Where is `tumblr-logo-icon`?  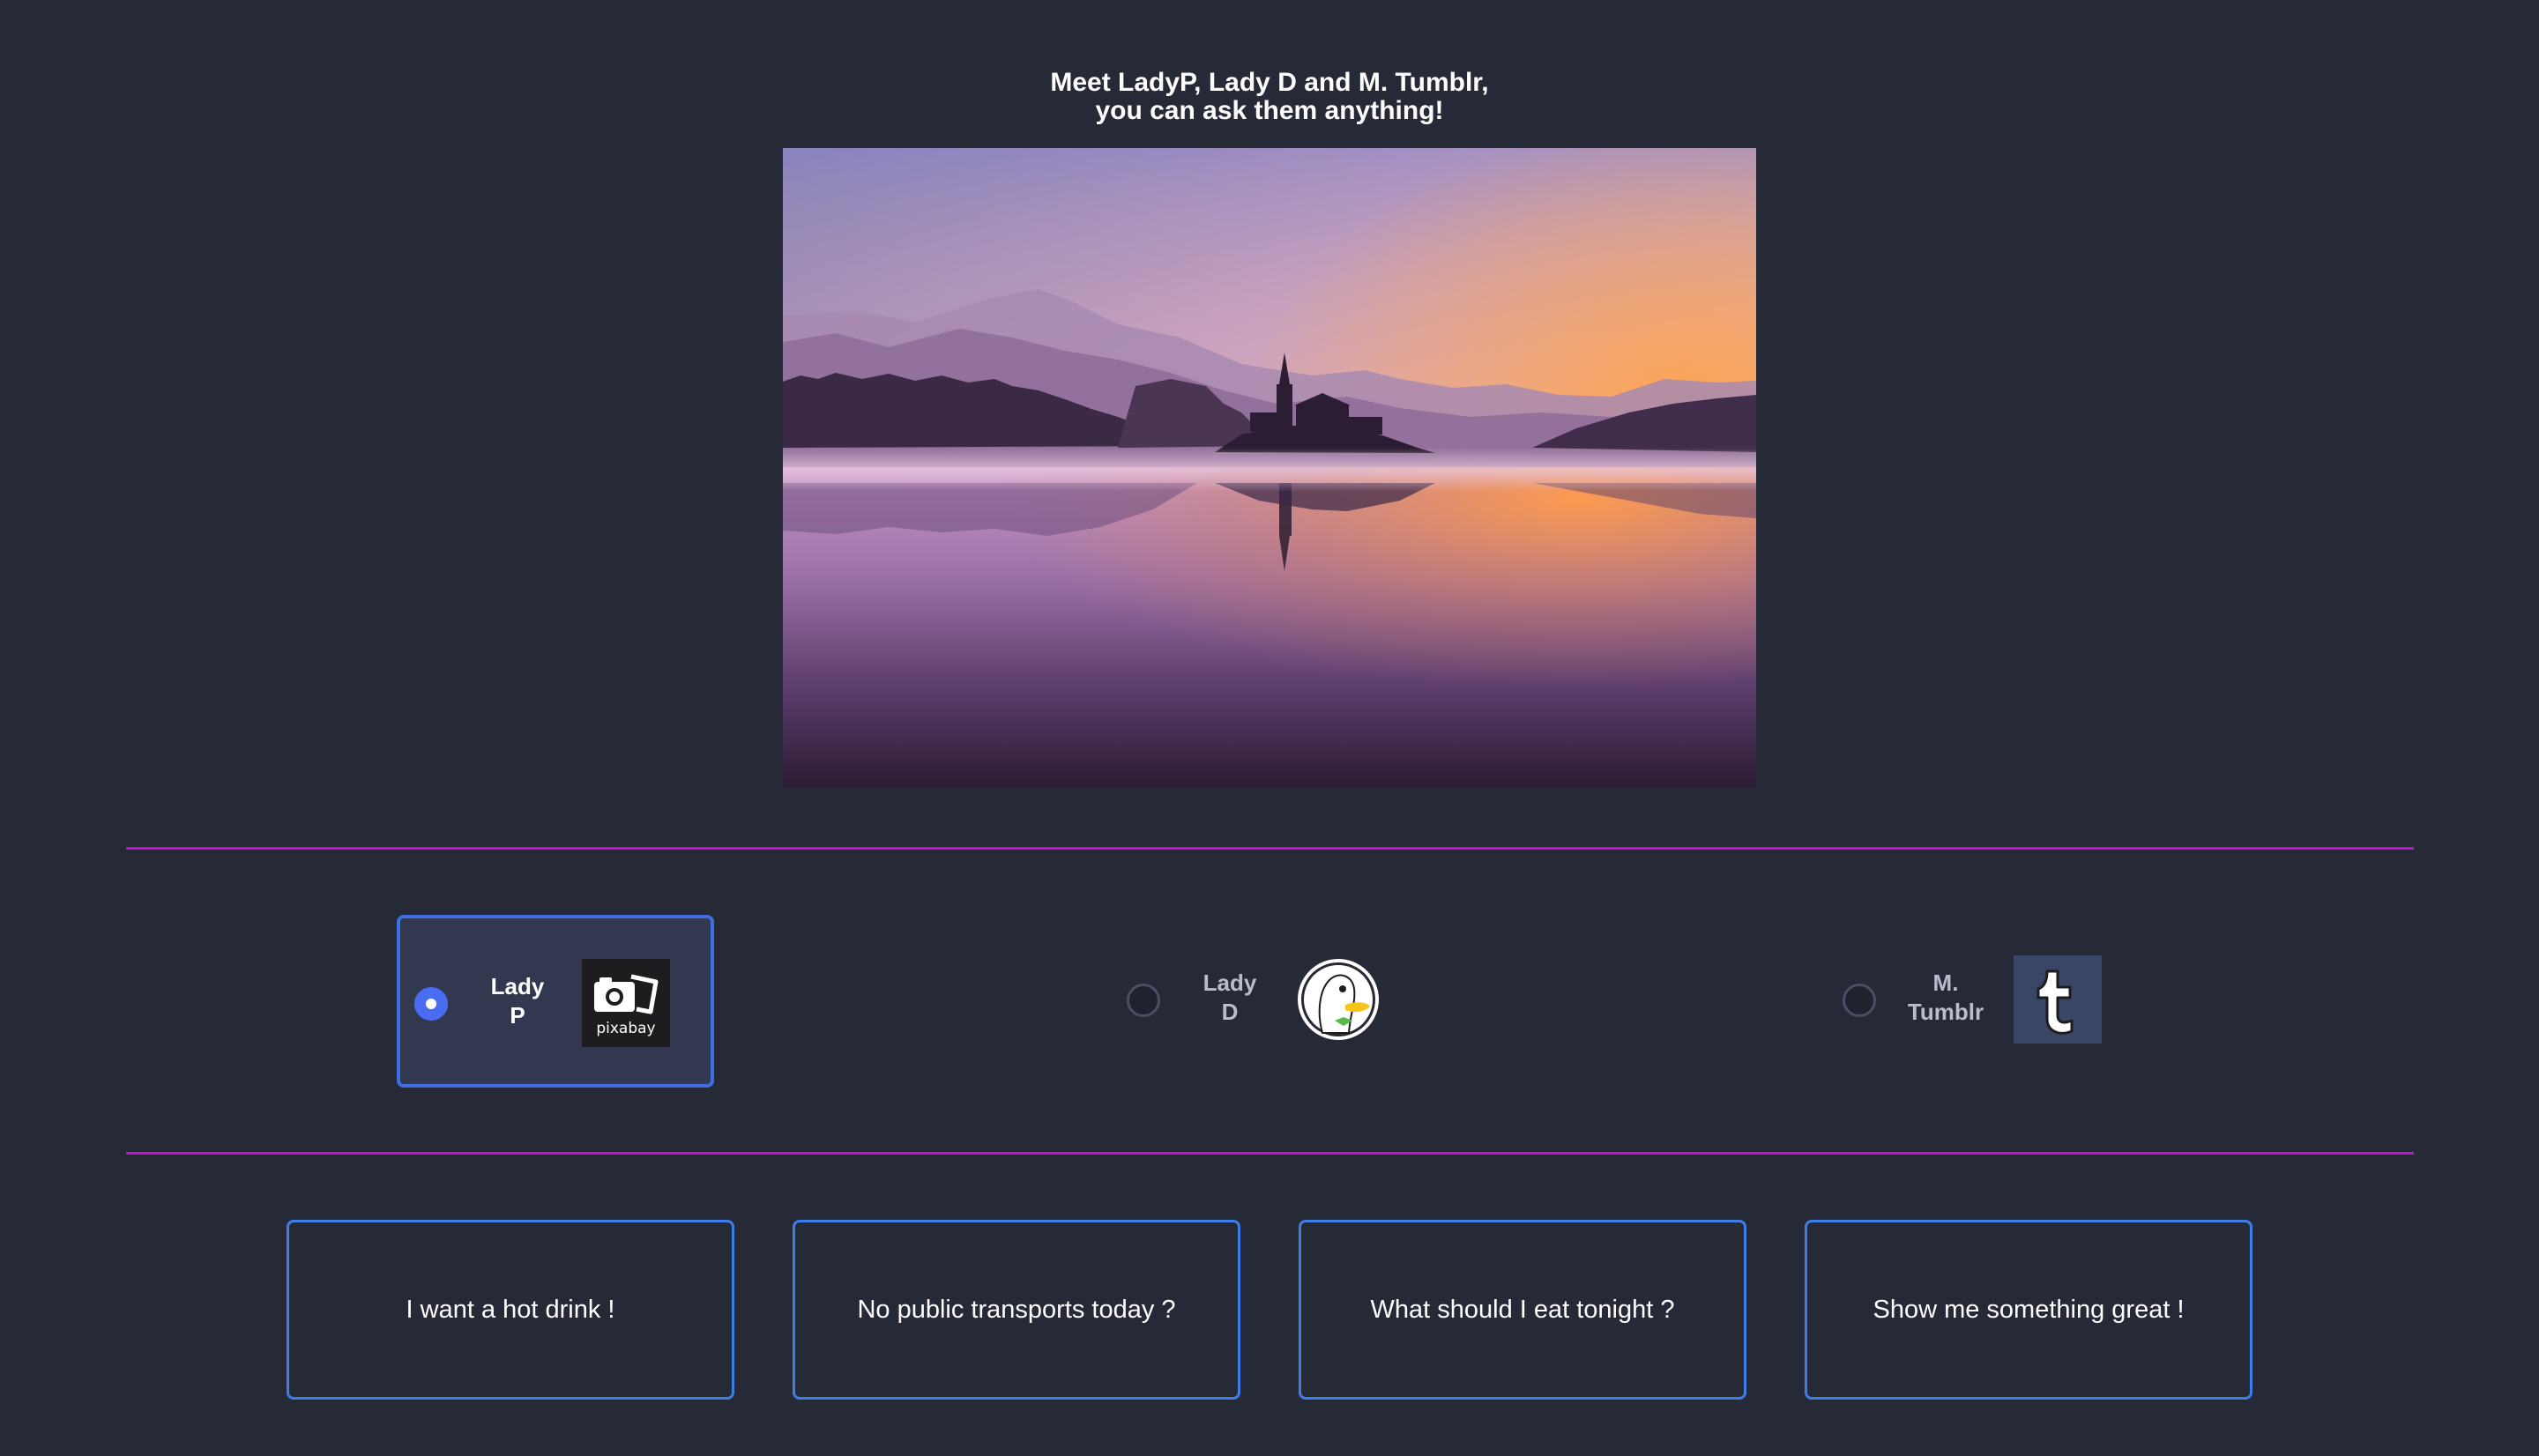
tumblr-logo-icon is located at coordinates (2058, 999).